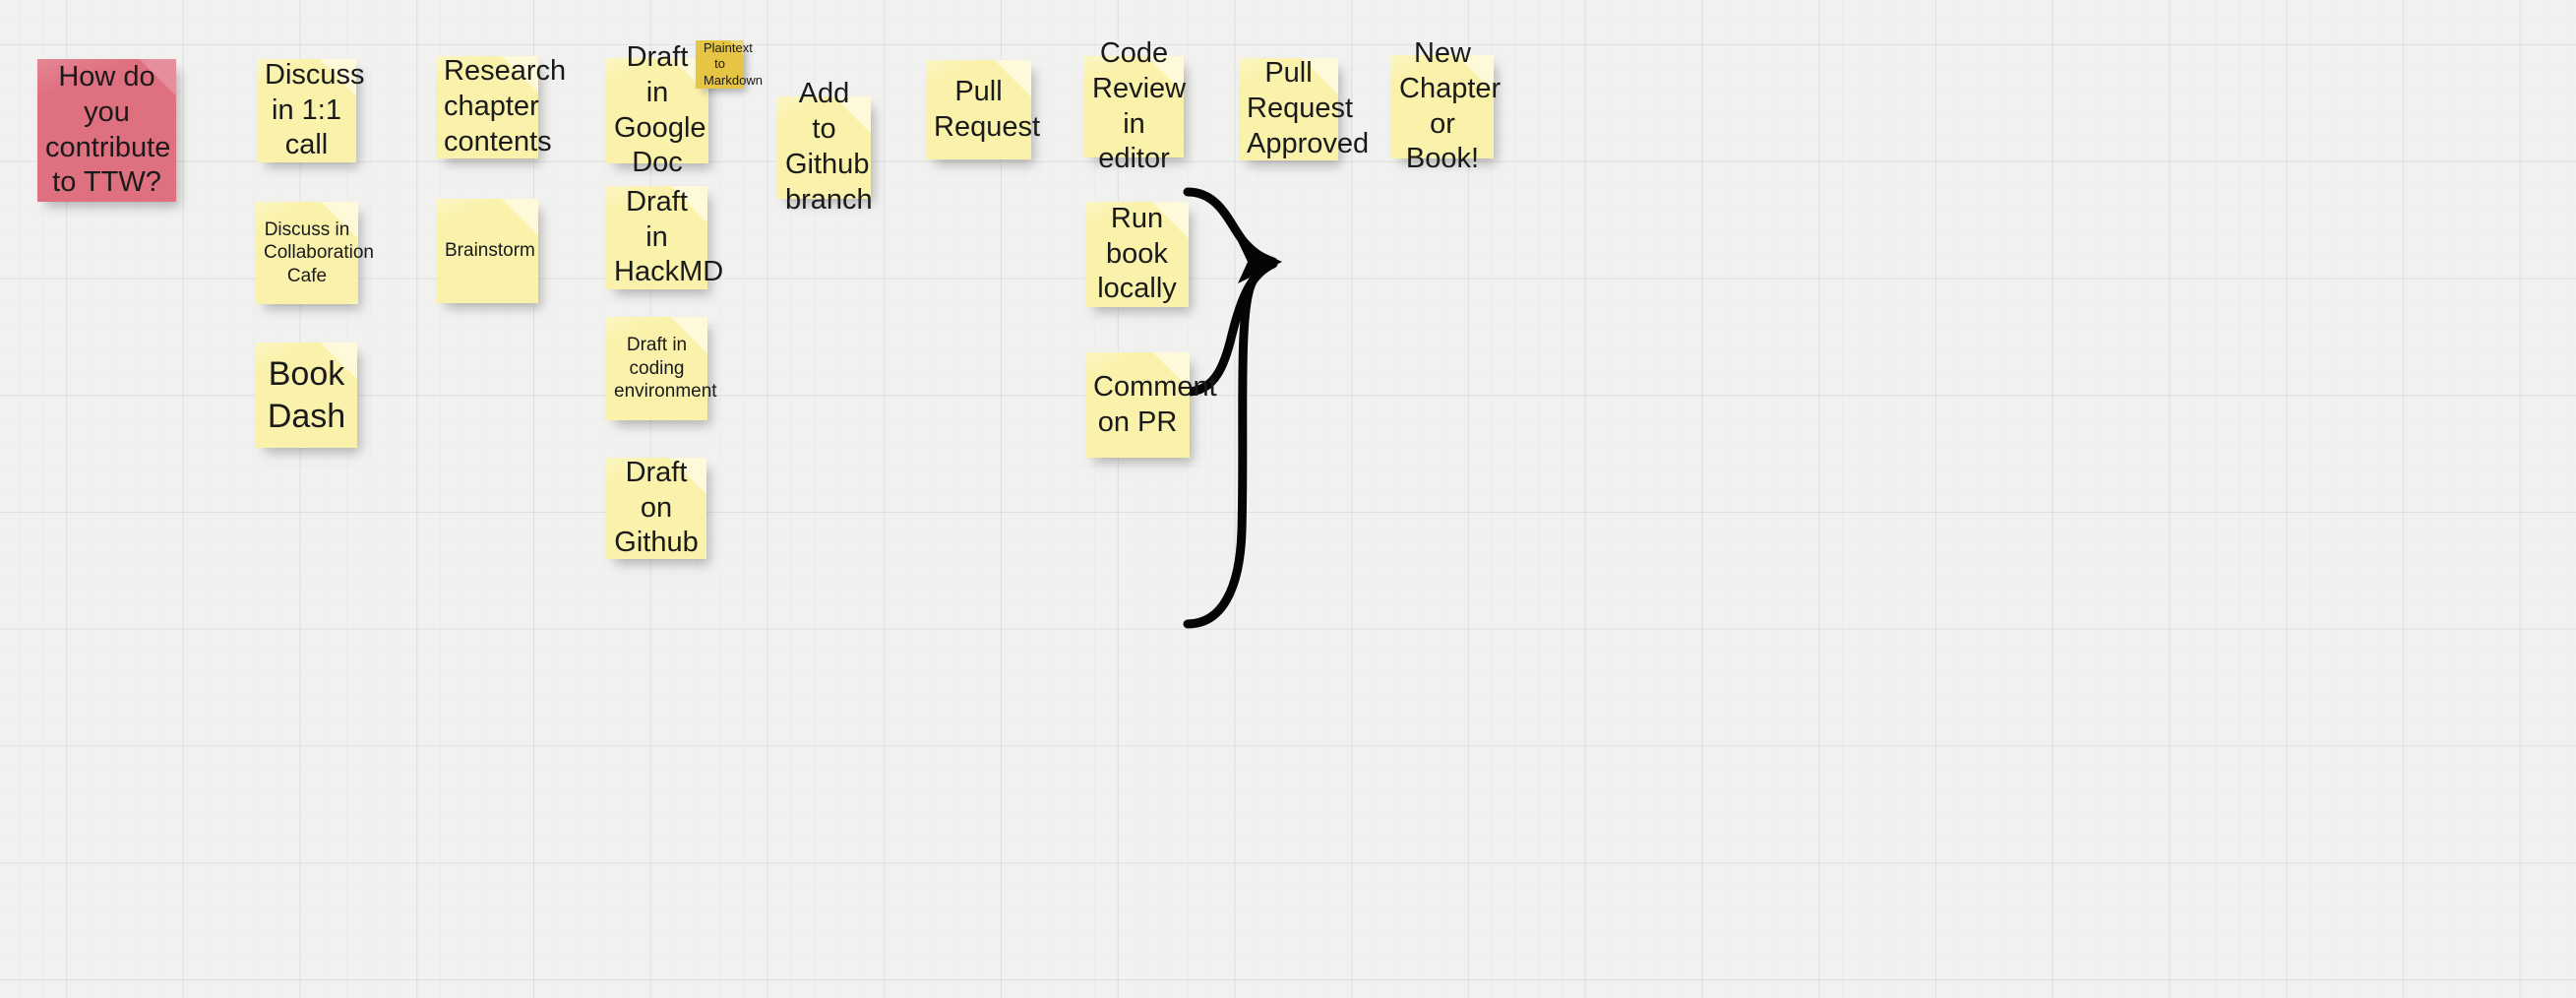 This screenshot has height=998, width=2576. I want to click on sticky-note-brainstorm: Brainstorm, so click(487, 251).